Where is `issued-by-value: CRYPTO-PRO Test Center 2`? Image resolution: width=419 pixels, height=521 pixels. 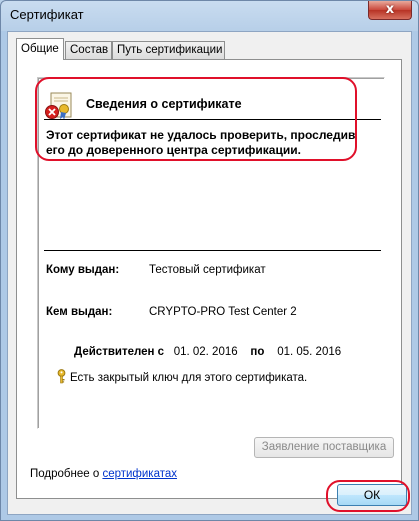 issued-by-value: CRYPTO-PRO Test Center 2 is located at coordinates (223, 312).